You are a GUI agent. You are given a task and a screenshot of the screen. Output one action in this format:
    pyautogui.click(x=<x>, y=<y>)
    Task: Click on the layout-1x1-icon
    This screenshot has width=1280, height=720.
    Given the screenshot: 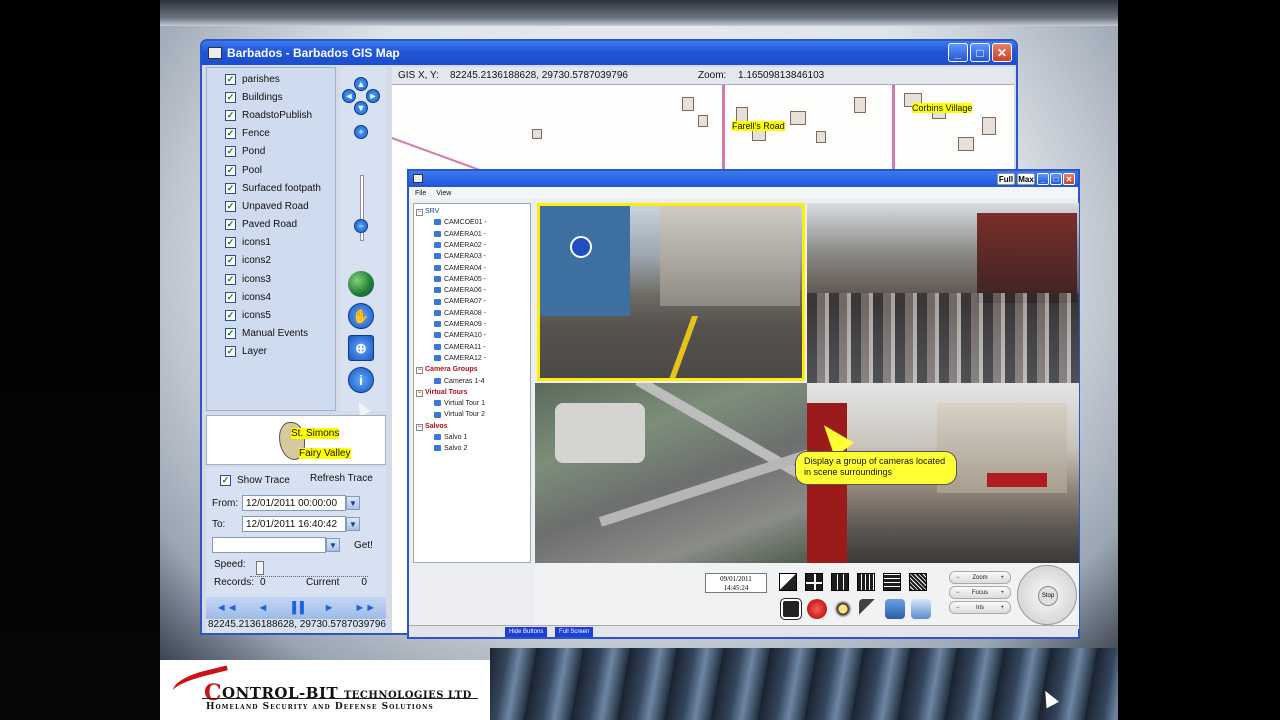 What is the action you would take?
    pyautogui.click(x=788, y=582)
    